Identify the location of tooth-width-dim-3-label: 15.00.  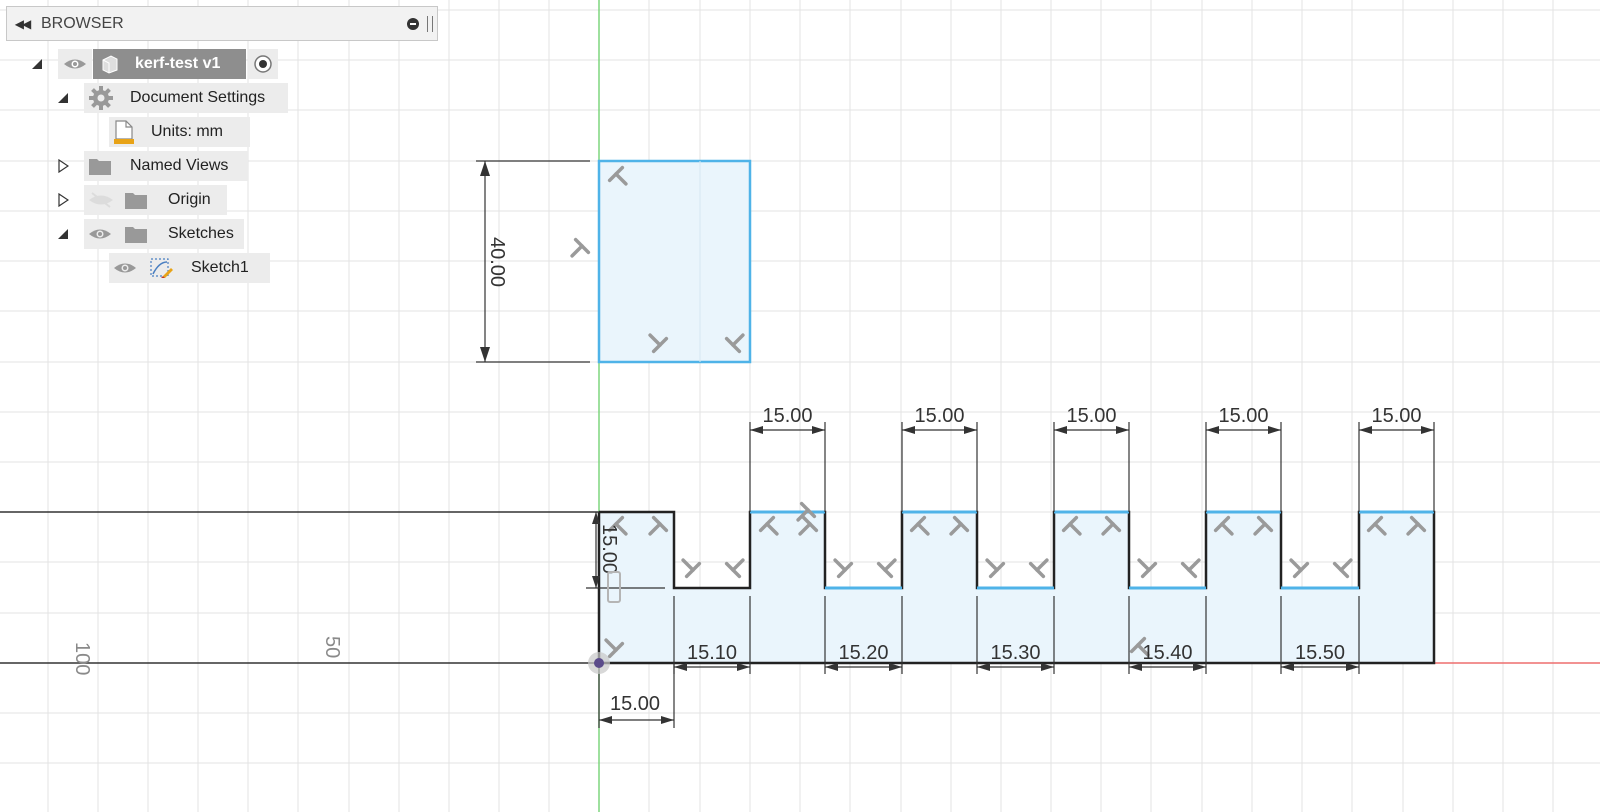
(1091, 416).